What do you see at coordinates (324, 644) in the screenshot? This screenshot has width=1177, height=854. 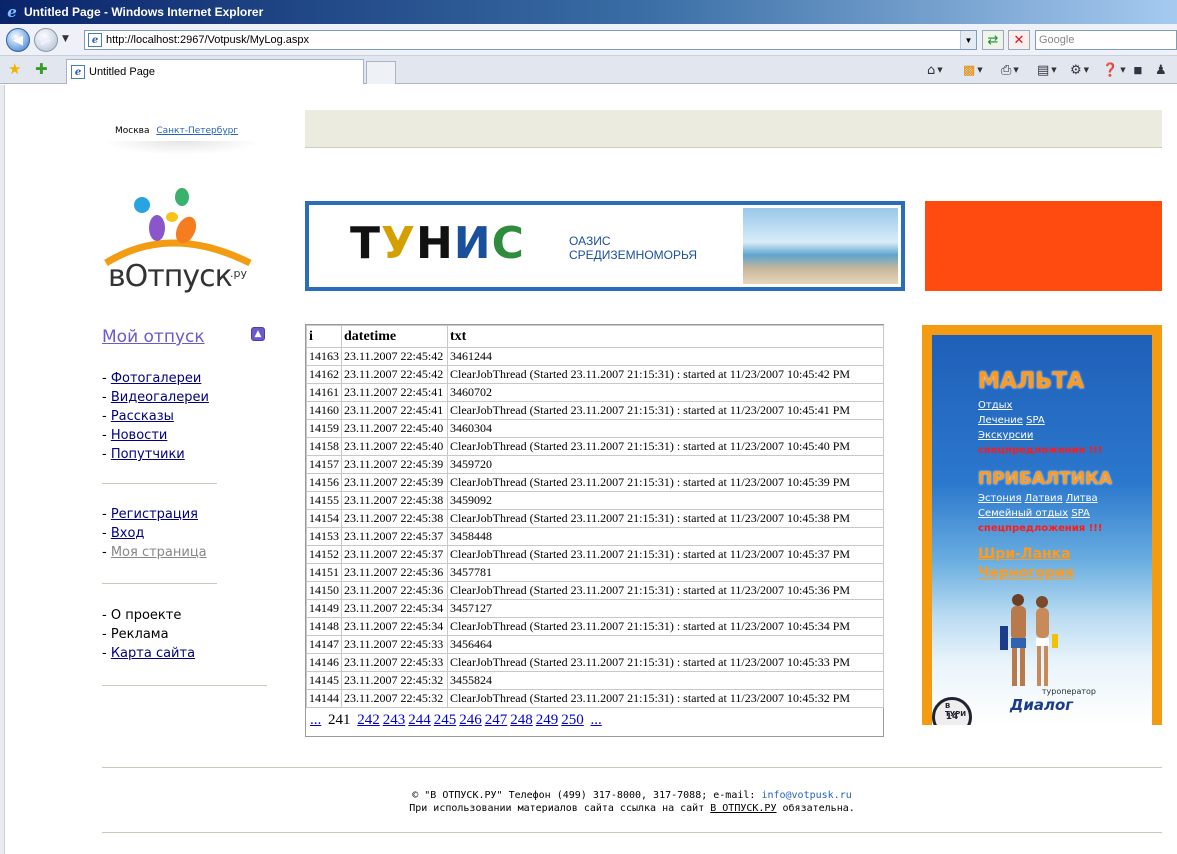 I see `cell-id: 14147` at bounding box center [324, 644].